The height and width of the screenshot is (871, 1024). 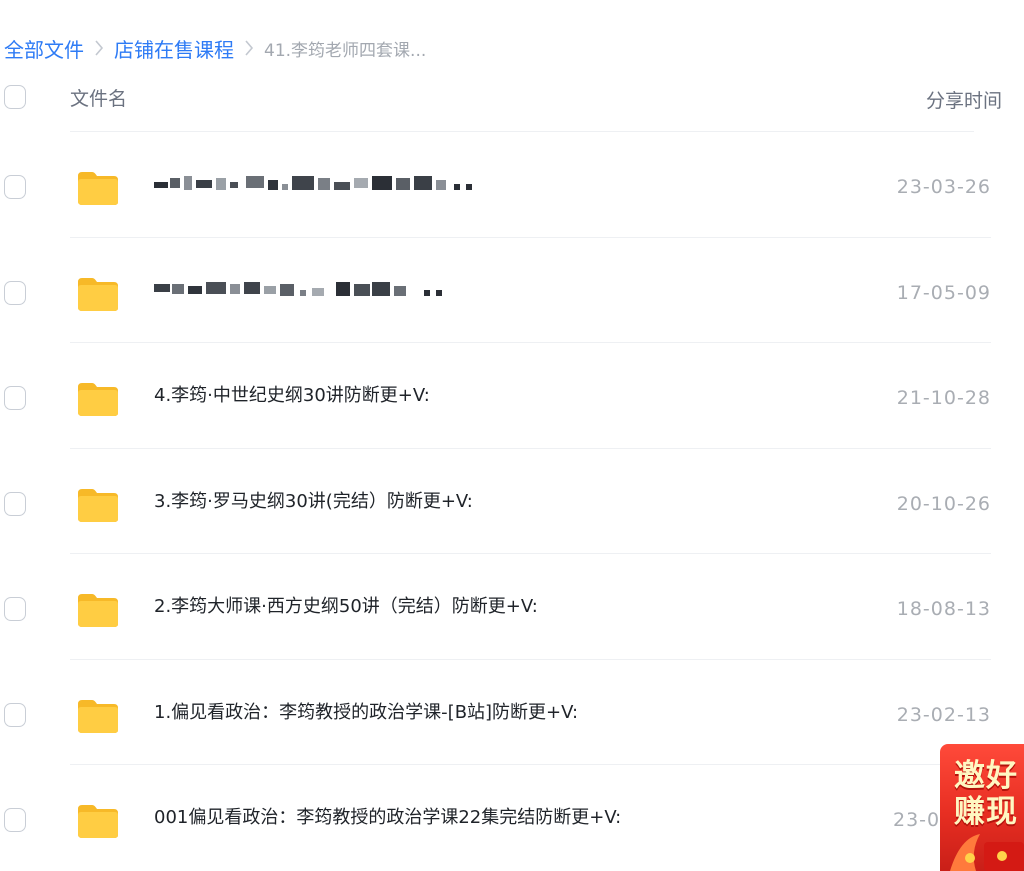 I want to click on file-row: 23-03-26, so click(x=512, y=185).